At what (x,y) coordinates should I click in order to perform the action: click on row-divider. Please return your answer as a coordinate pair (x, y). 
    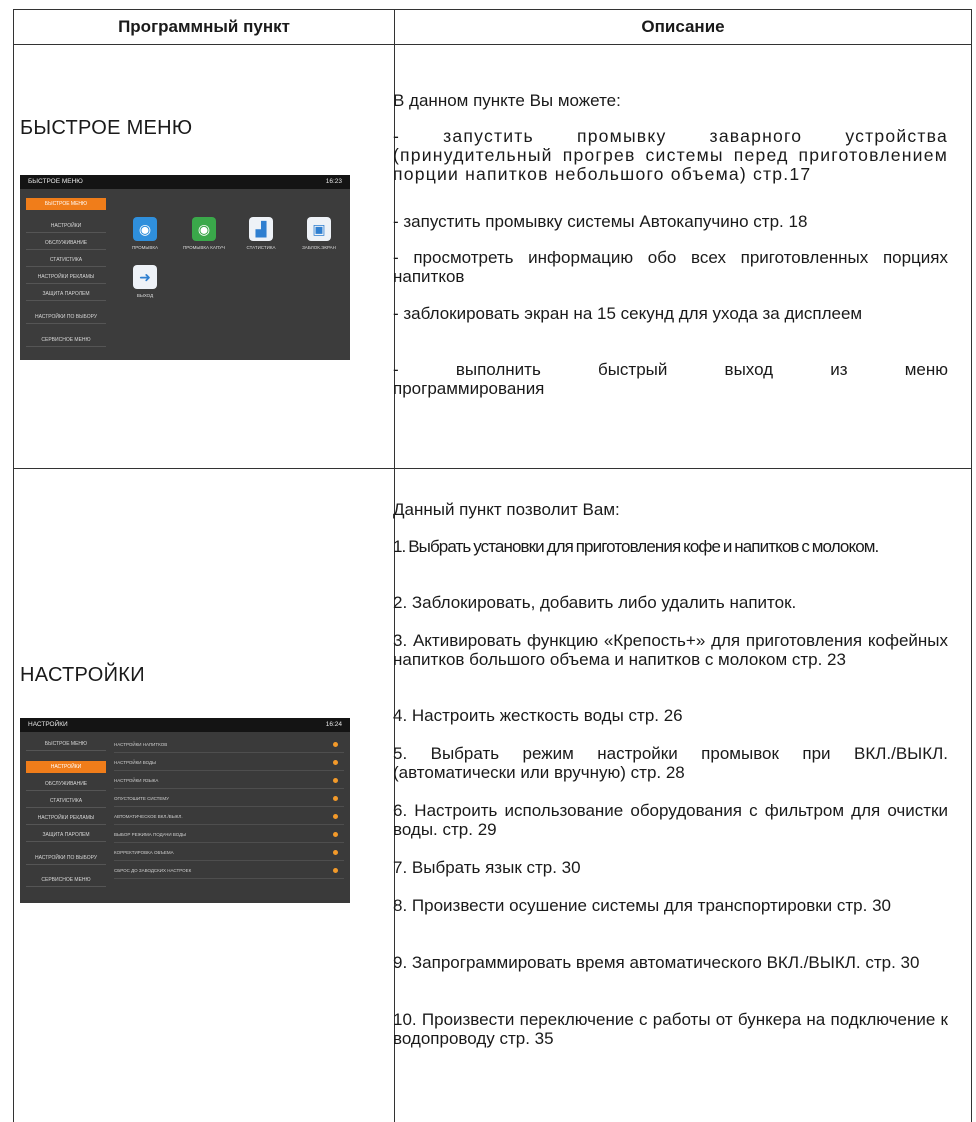
    Looking at the image, I should click on (492, 468).